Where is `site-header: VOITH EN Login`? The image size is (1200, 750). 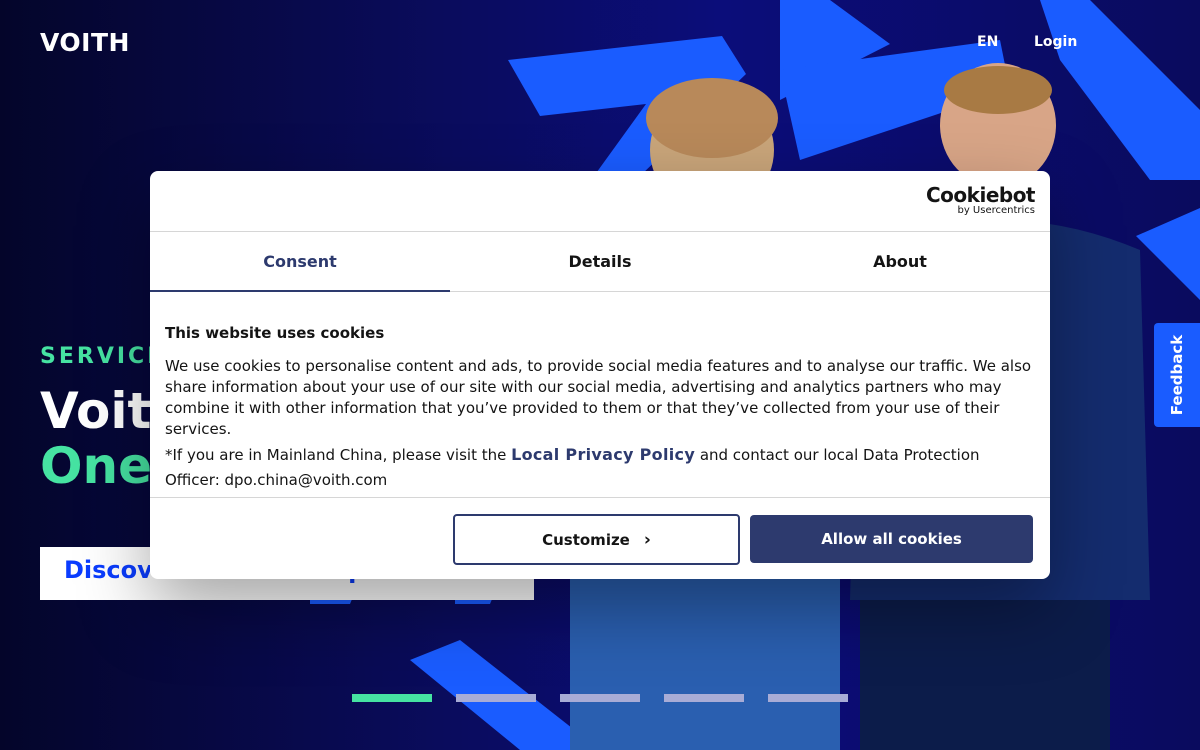
site-header: VOITH EN Login is located at coordinates (600, 42).